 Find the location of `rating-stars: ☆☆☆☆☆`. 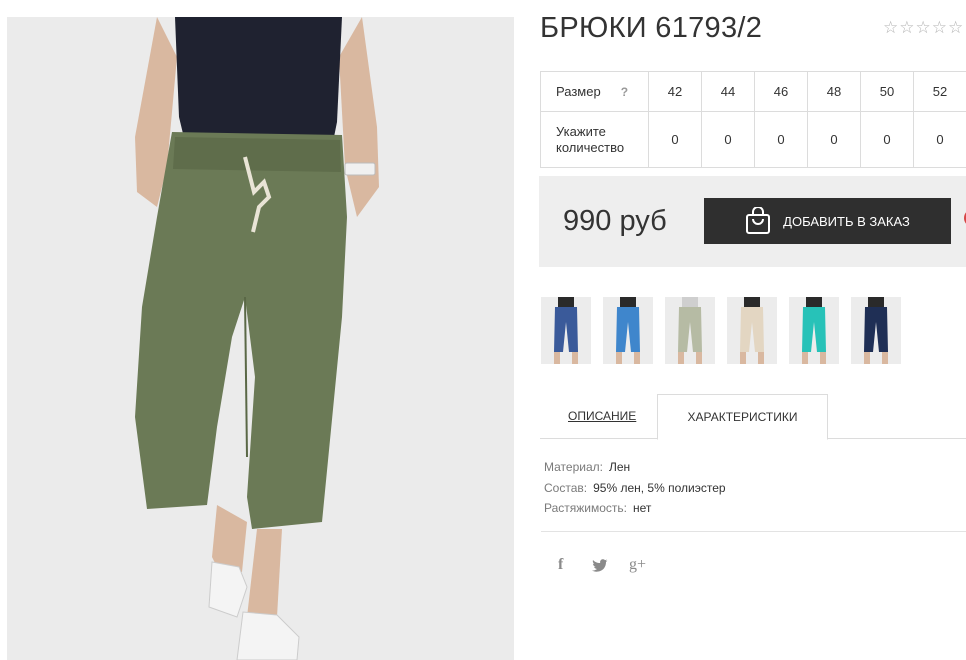

rating-stars: ☆☆☆☆☆ is located at coordinates (923, 28).